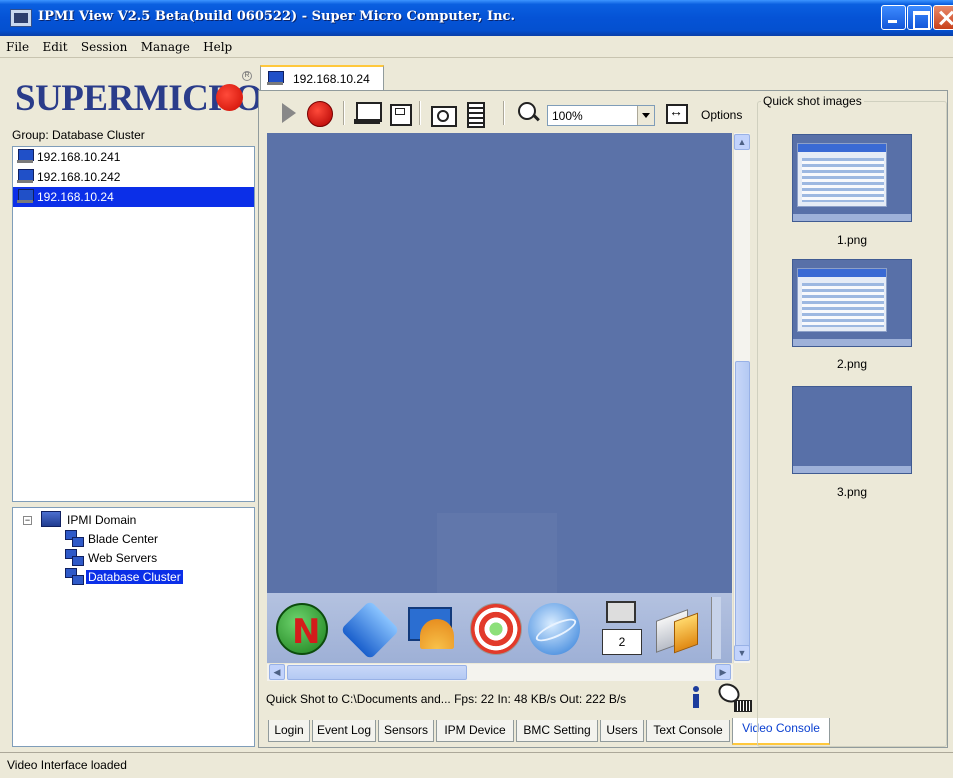 This screenshot has width=953, height=778. Describe the element at coordinates (79, 177) in the screenshot. I see `host-label: 192.168.10.242` at that location.